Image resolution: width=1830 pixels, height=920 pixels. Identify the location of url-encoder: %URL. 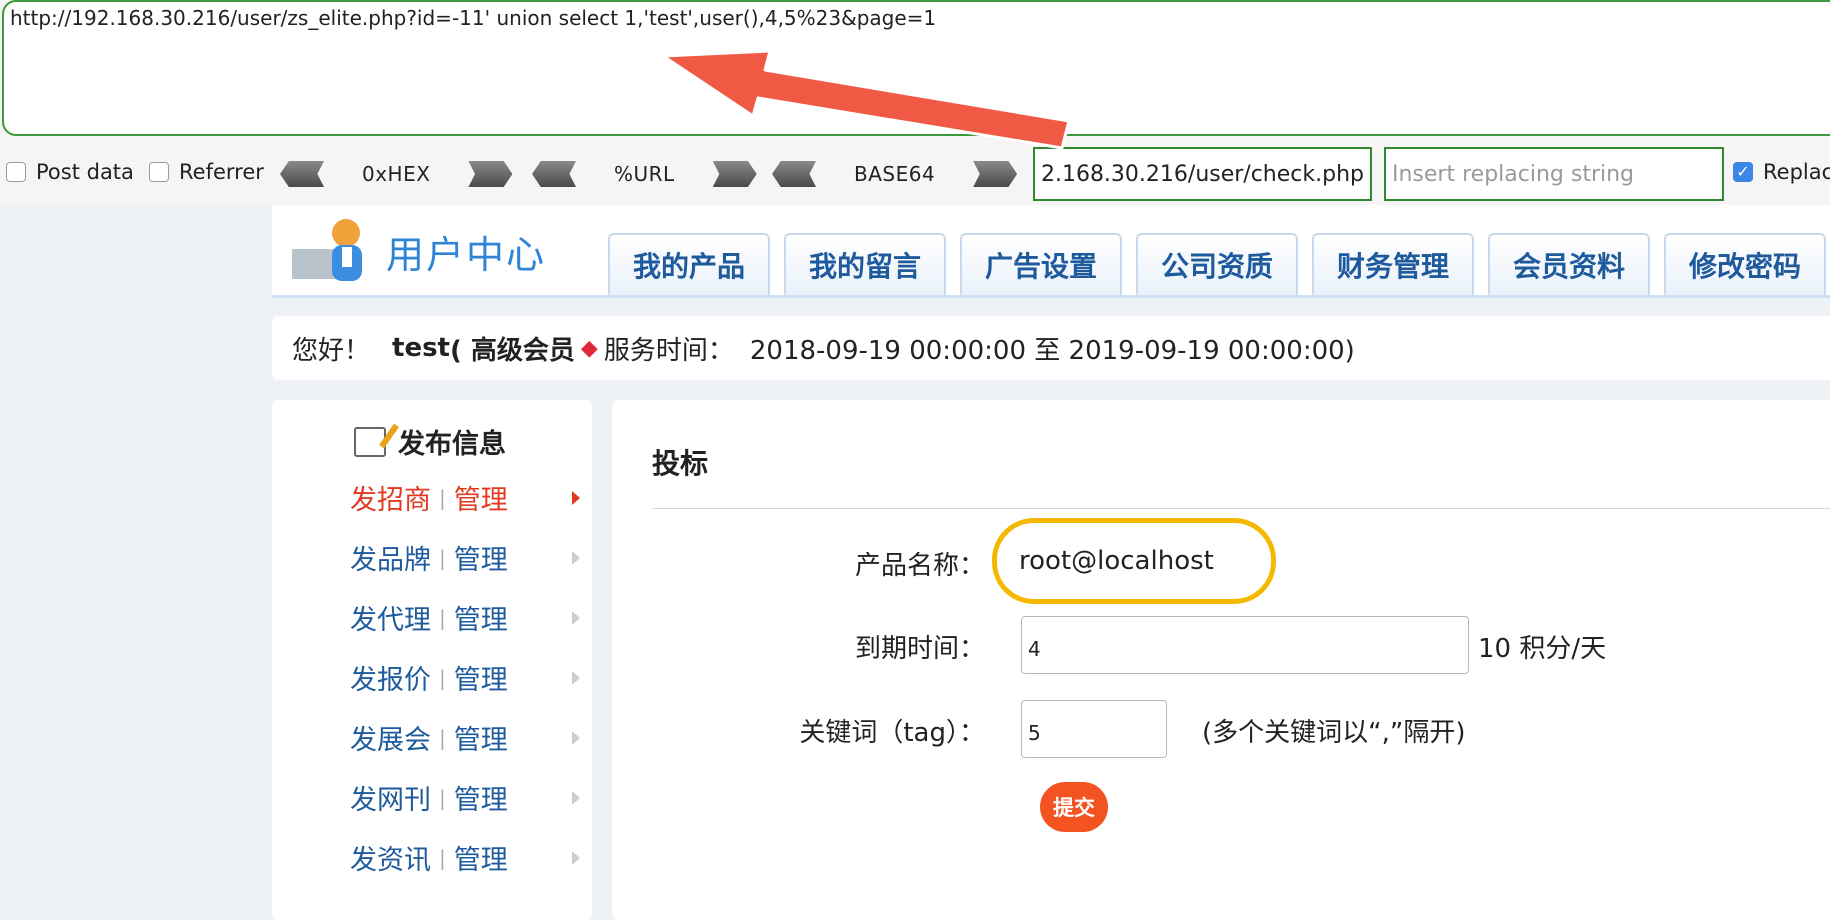
(644, 174).